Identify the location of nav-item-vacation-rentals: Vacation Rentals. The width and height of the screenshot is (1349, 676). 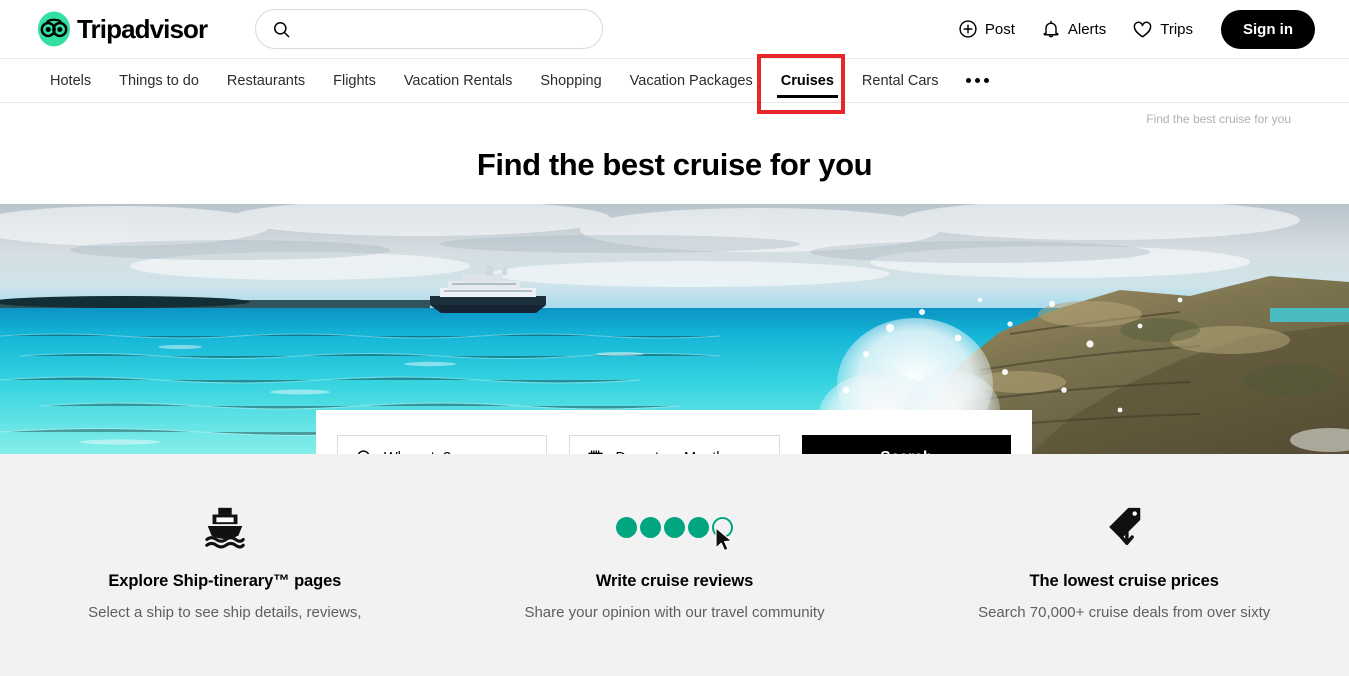
(458, 80).